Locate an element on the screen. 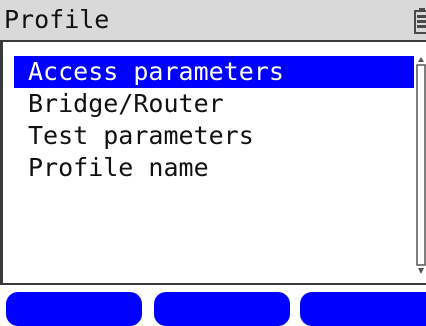 Image resolution: width=426 pixels, height=326 pixels. scrollbar is located at coordinates (421, 166).